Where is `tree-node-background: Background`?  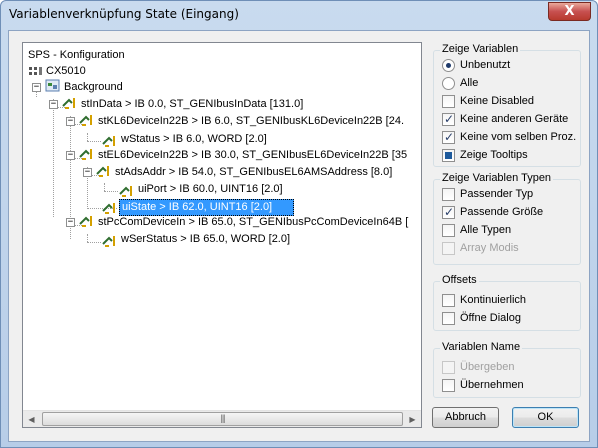 tree-node-background: Background is located at coordinates (93, 87).